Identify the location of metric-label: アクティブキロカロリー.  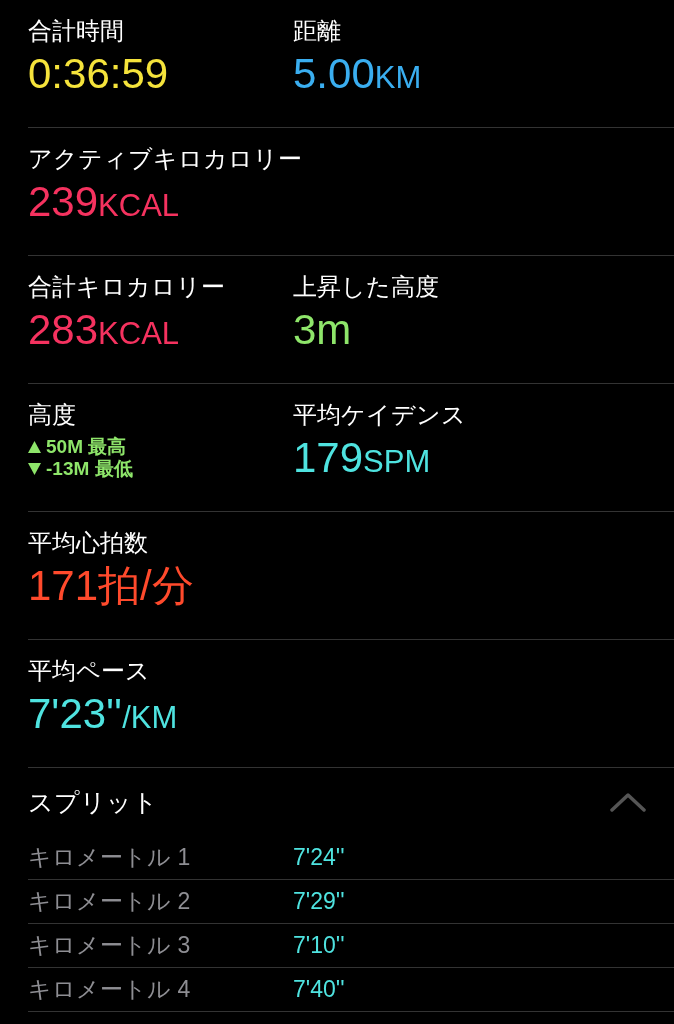
(165, 159).